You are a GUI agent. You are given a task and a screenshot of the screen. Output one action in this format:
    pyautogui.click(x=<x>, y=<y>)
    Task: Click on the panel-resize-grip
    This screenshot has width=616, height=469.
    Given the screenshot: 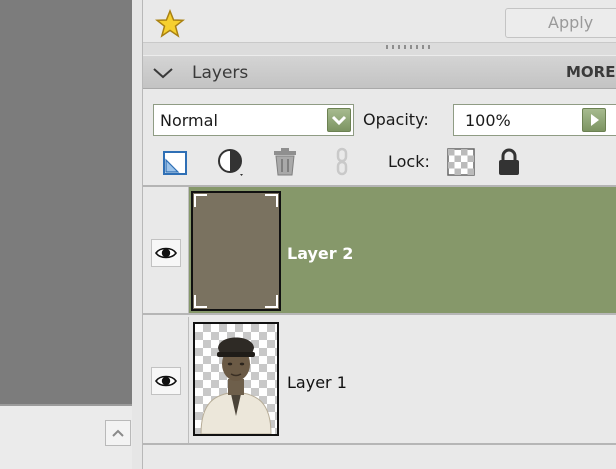 What is the action you would take?
    pyautogui.click(x=379, y=48)
    